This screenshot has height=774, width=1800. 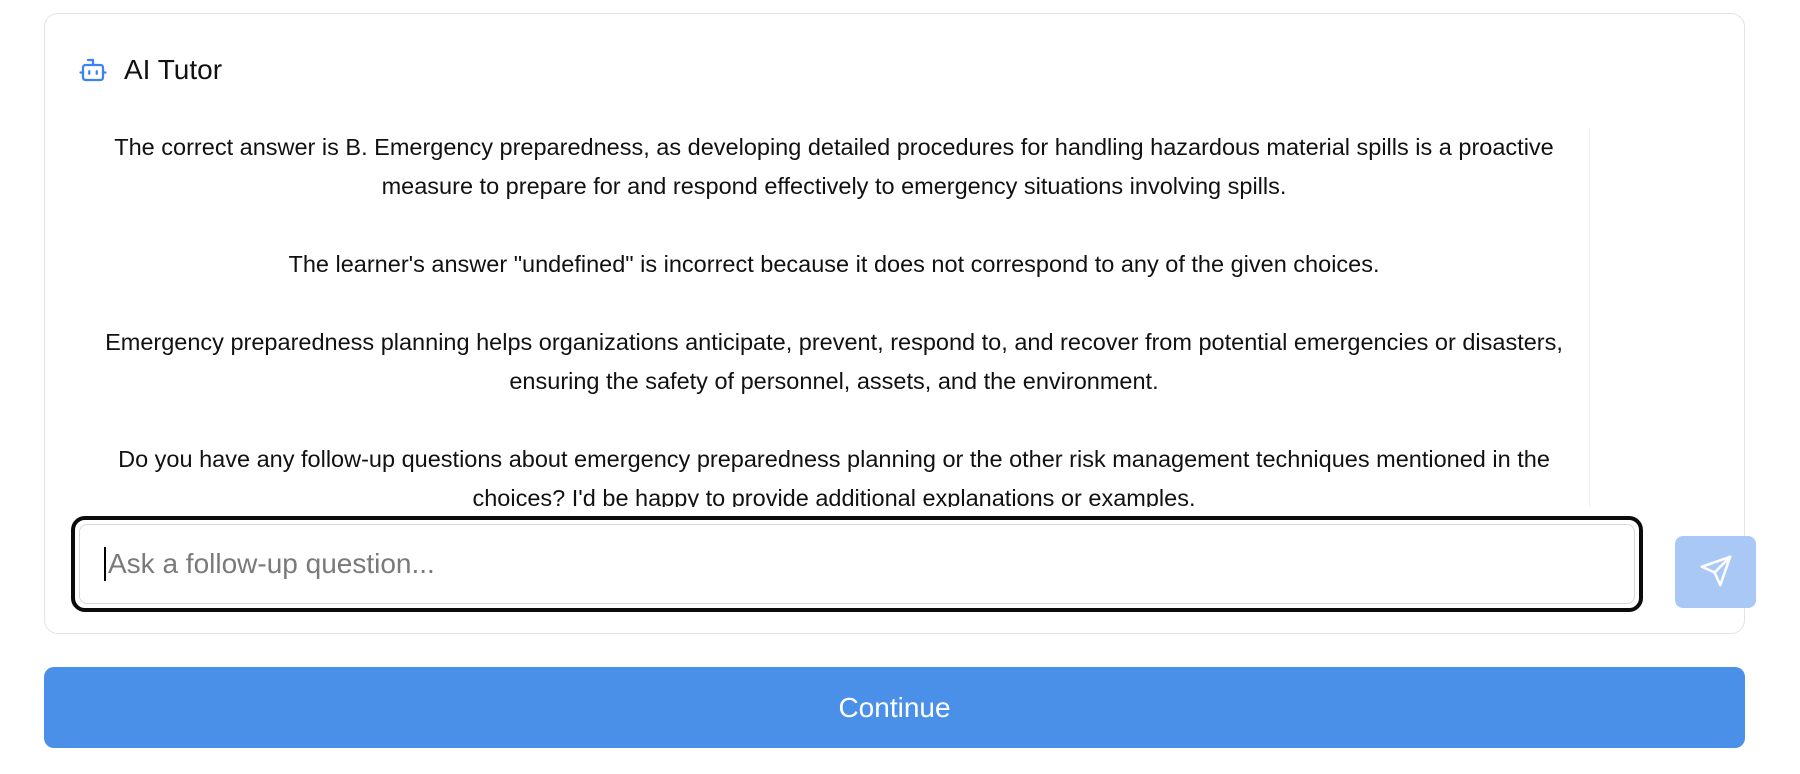 I want to click on follow-up-input-focus-ring, so click(x=857, y=564).